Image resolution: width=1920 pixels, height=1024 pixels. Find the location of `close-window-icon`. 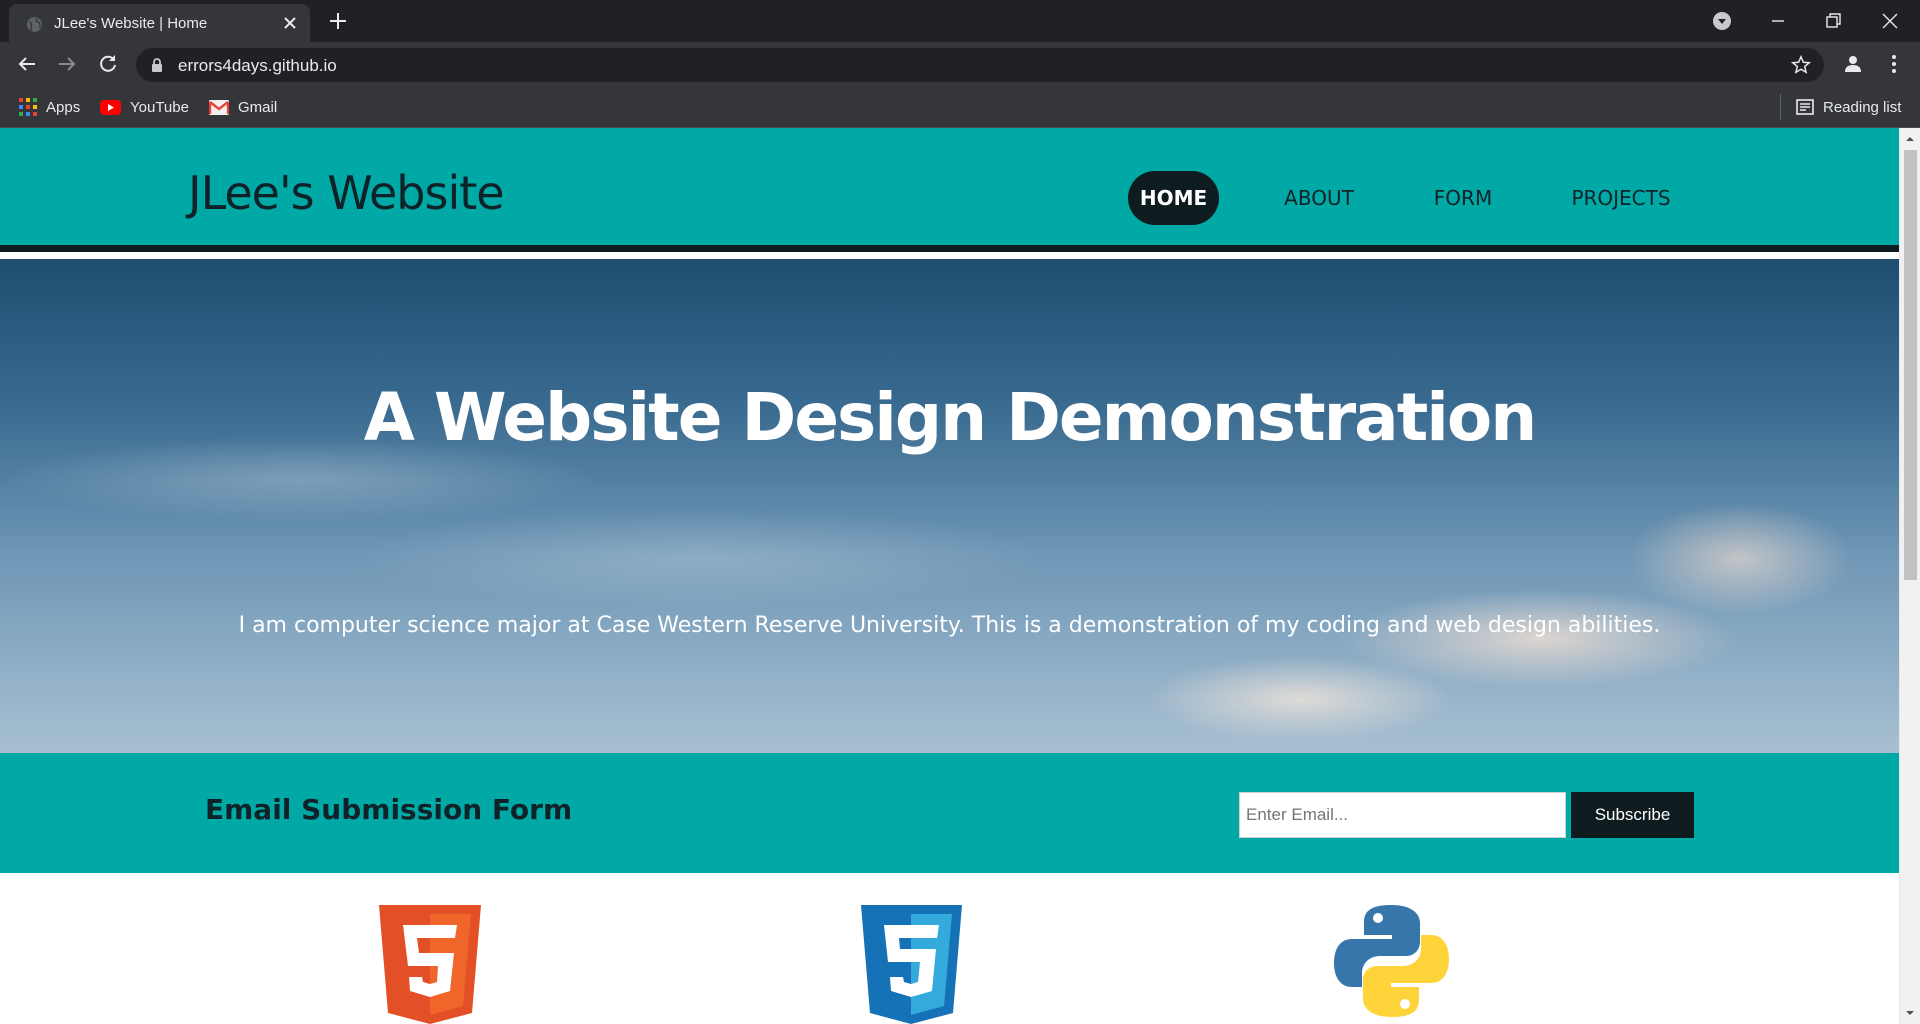

close-window-icon is located at coordinates (1890, 21).